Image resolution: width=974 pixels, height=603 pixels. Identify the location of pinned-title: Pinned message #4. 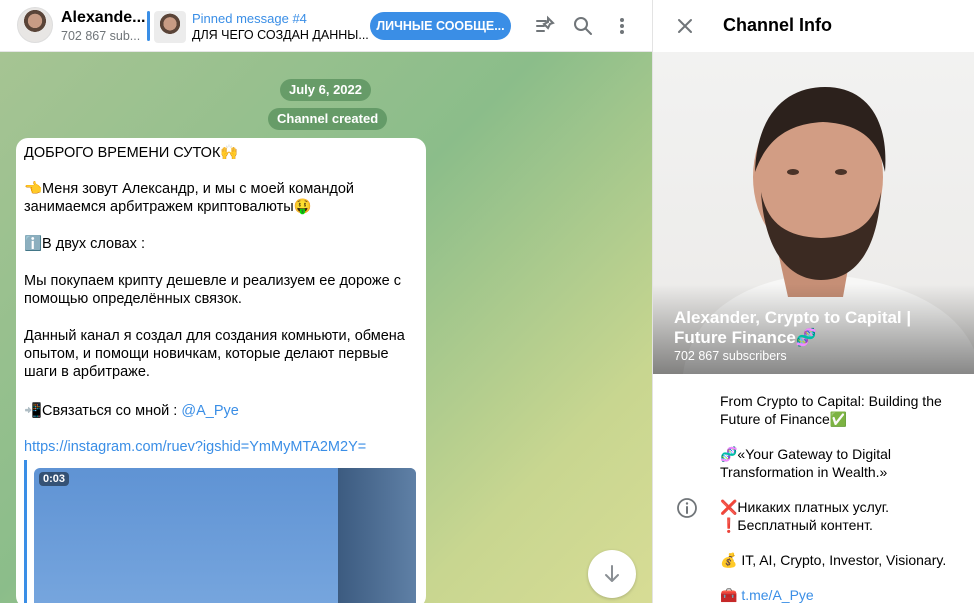
(249, 18).